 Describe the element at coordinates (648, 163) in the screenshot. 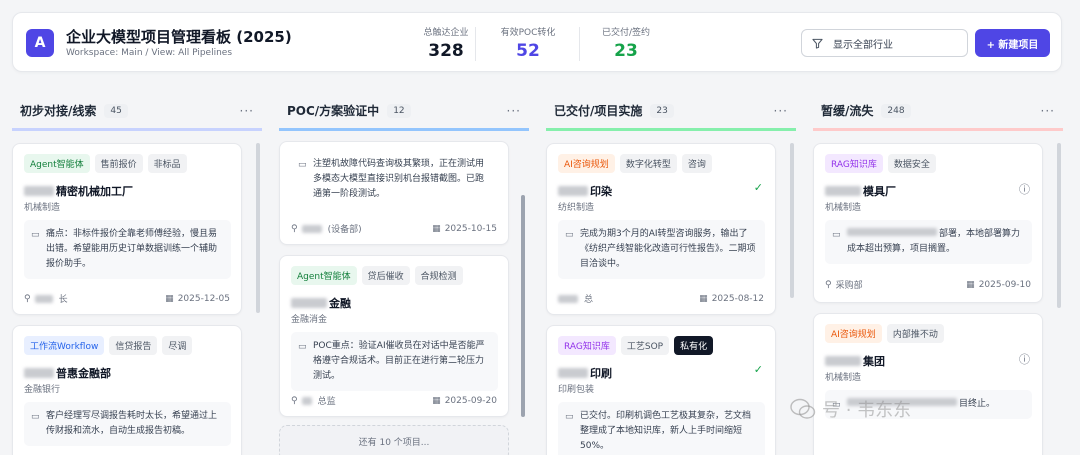

I see `tag: 数字化转型` at that location.